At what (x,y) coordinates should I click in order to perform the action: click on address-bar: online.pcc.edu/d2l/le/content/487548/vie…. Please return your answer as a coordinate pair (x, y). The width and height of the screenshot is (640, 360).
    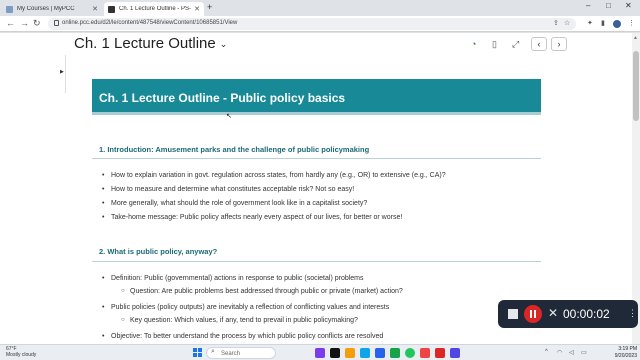
    Looking at the image, I should click on (312, 24).